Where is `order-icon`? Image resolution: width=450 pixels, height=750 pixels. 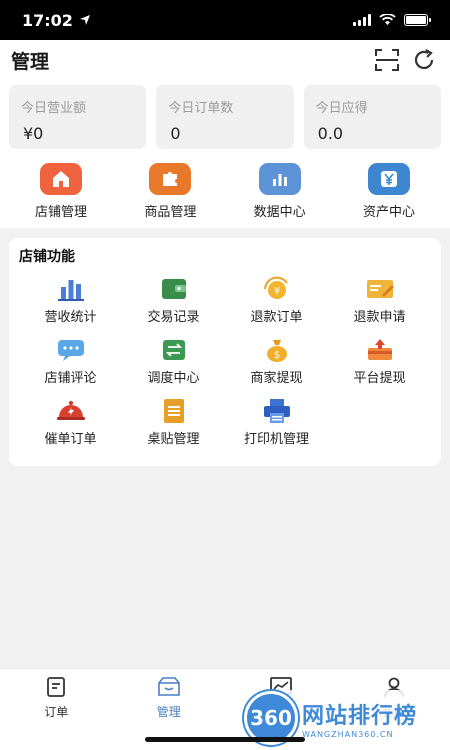 order-icon is located at coordinates (56, 687).